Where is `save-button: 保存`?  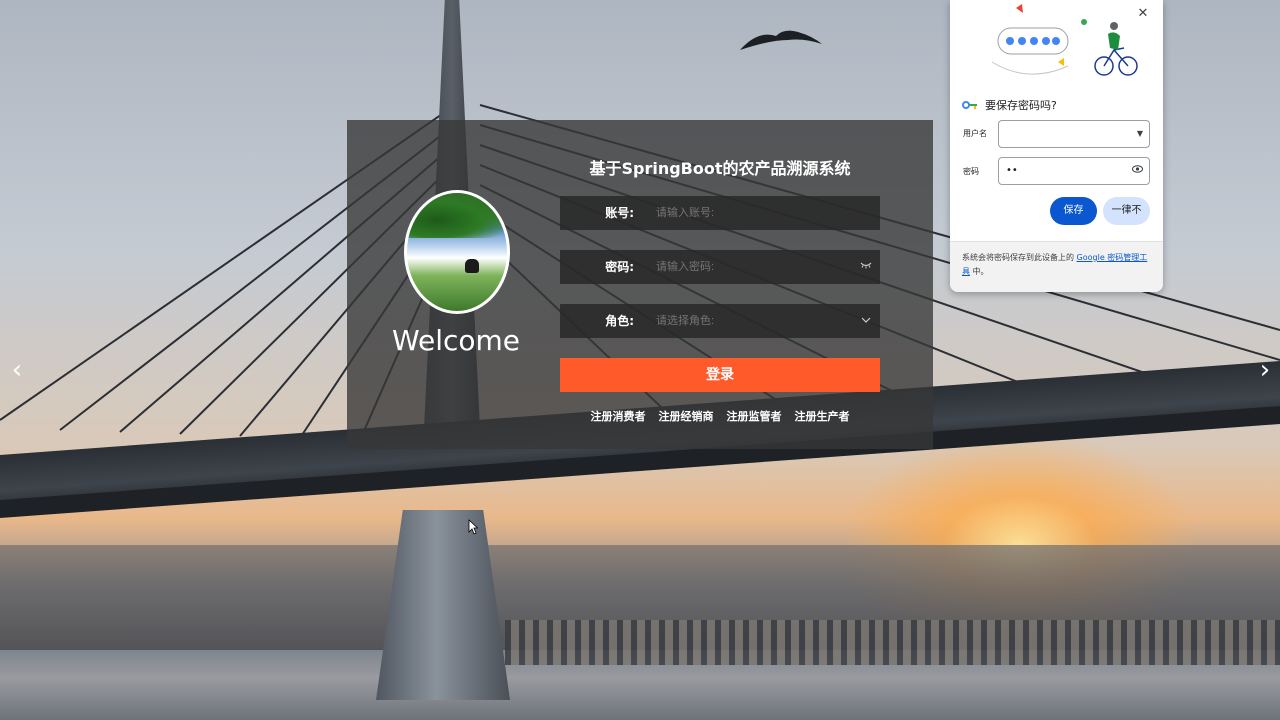 save-button: 保存 is located at coordinates (1073, 211).